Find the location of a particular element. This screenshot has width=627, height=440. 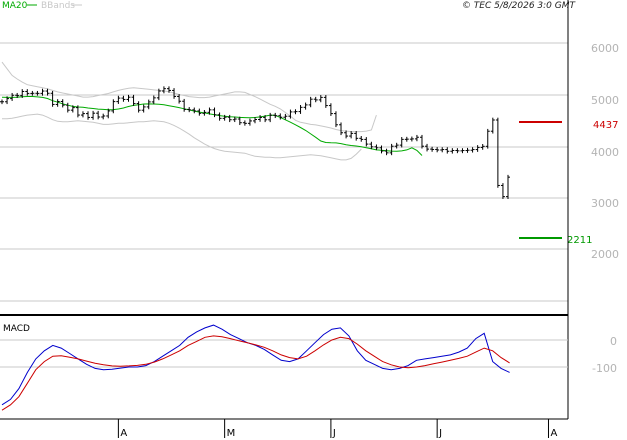

bollinger-lower-band is located at coordinates (182, 137).